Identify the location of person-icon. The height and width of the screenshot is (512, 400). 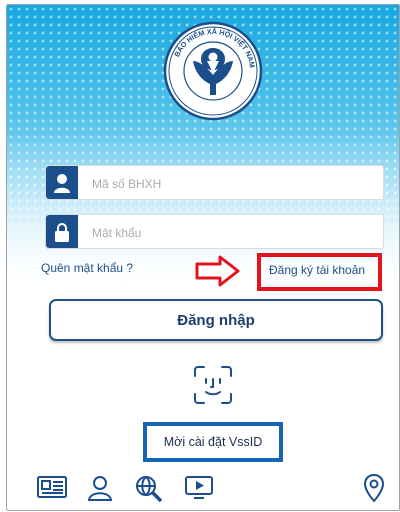
(100, 488).